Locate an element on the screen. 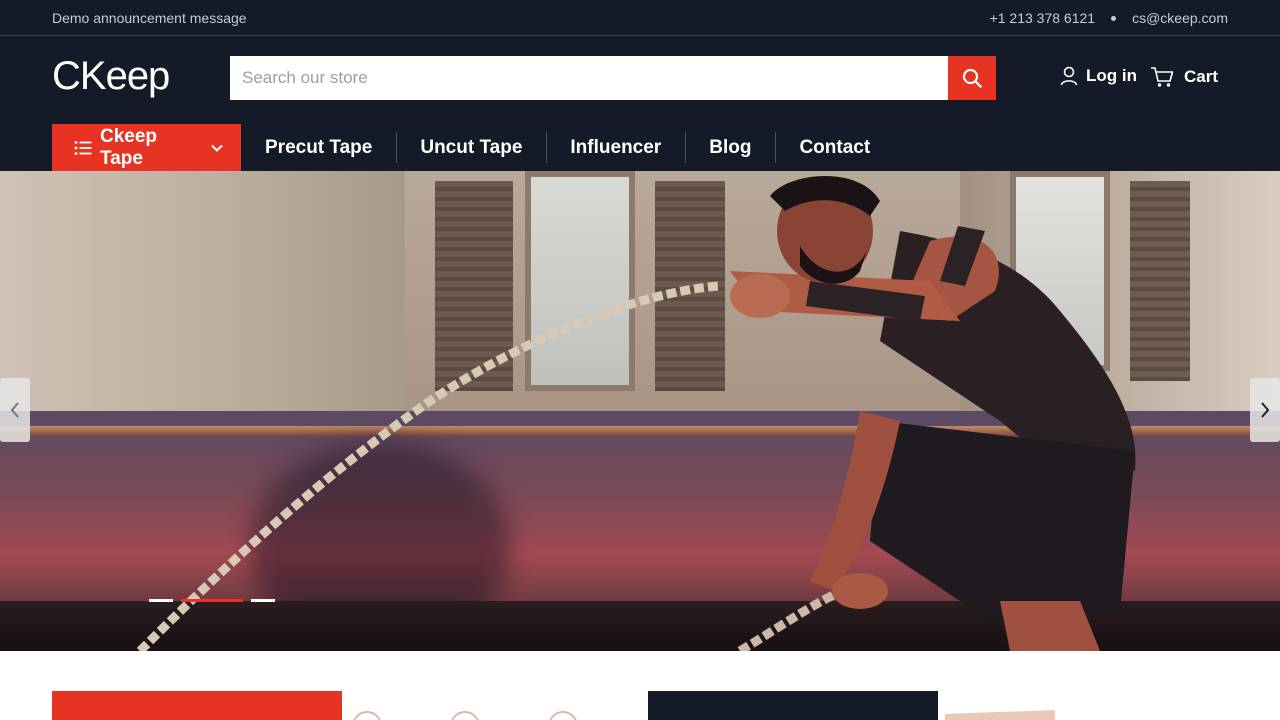 The image size is (1280, 720). login-link: Log in is located at coordinates (1098, 76).